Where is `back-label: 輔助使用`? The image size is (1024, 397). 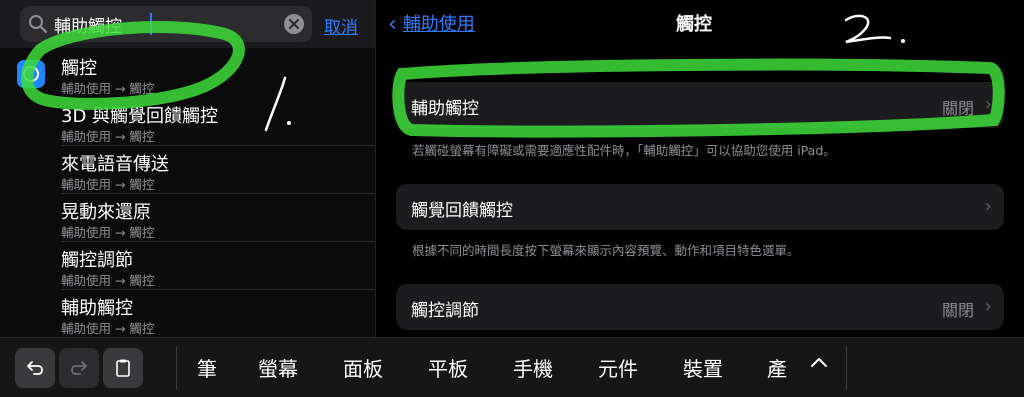
back-label: 輔助使用 is located at coordinates (438, 24).